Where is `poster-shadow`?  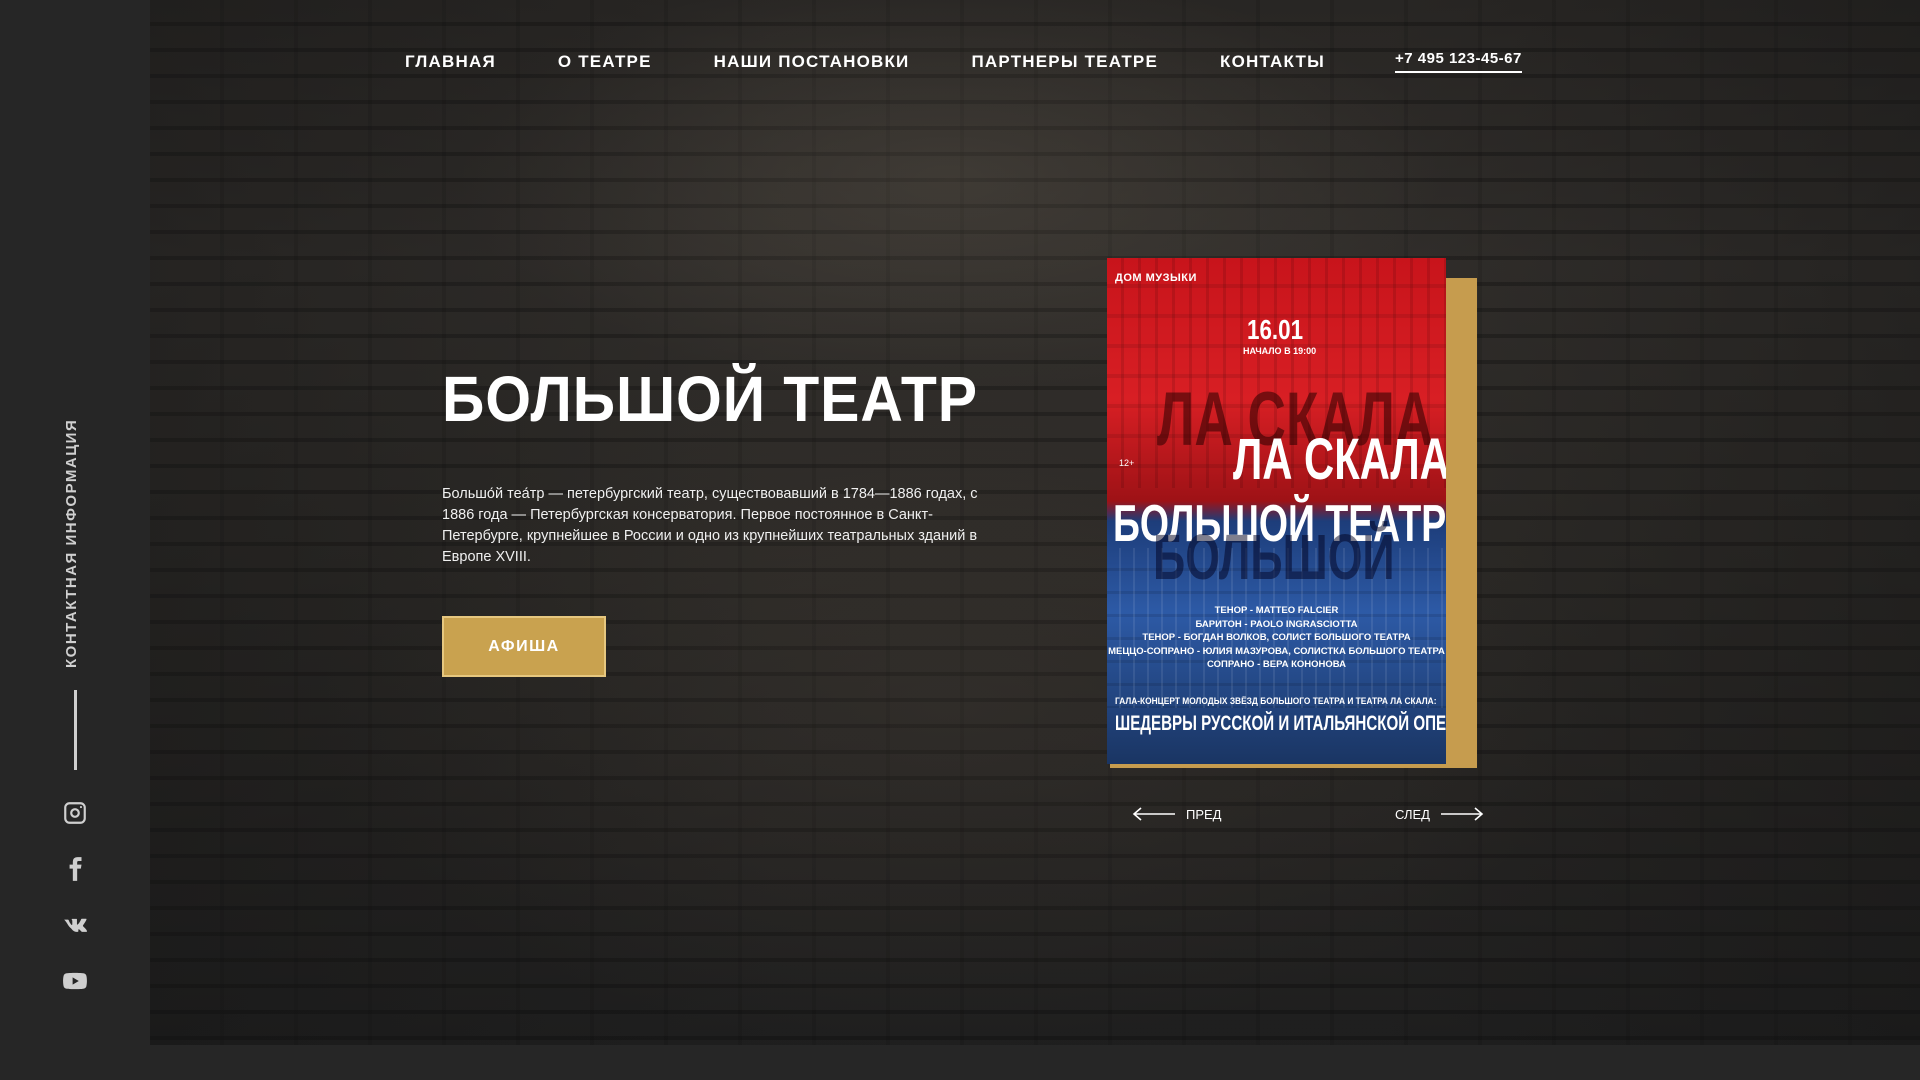
poster-shadow is located at coordinates (1461, 523).